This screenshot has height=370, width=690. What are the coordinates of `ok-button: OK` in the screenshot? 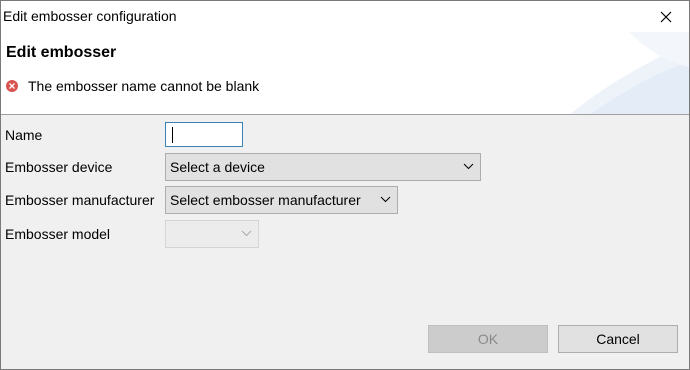 It's located at (488, 339).